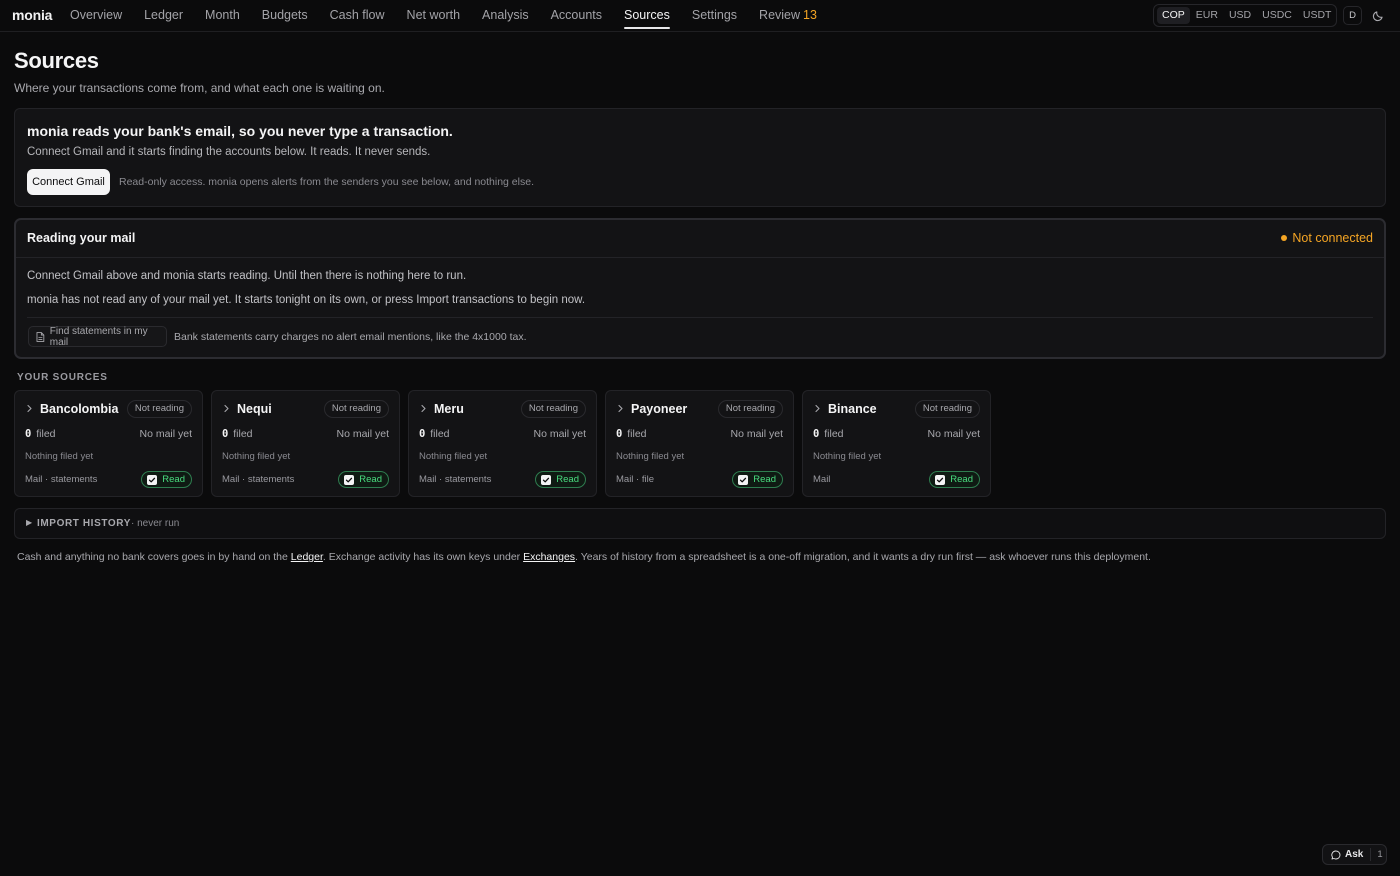 The width and height of the screenshot is (1400, 876). What do you see at coordinates (285, 16) in the screenshot?
I see `nav-budgets: Budgets` at bounding box center [285, 16].